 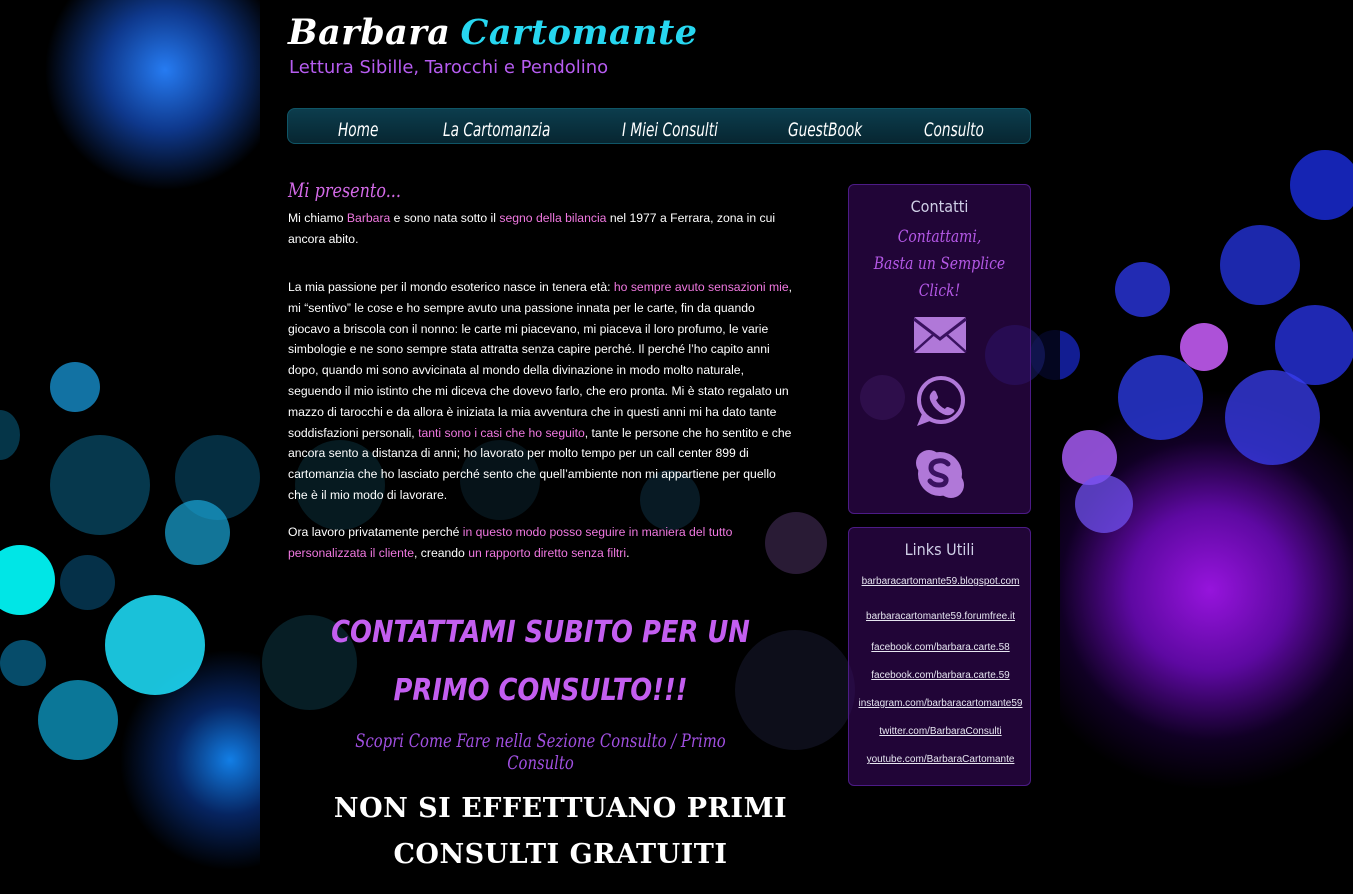 I want to click on notice-line-1: NON SI EFFETTUANO PRIMI, so click(x=560, y=808).